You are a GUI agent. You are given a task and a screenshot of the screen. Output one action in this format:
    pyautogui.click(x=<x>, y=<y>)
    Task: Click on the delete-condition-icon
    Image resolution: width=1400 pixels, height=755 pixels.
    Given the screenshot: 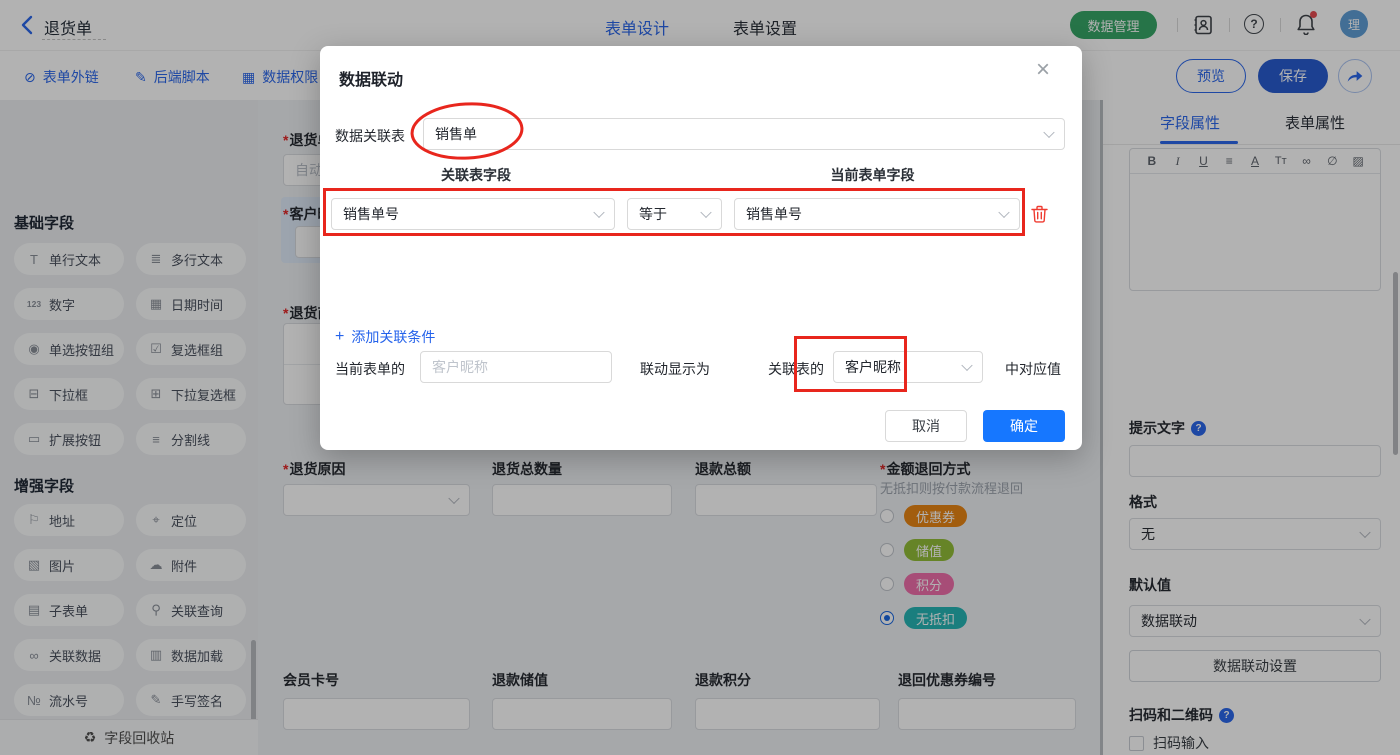 What is the action you would take?
    pyautogui.click(x=1039, y=214)
    